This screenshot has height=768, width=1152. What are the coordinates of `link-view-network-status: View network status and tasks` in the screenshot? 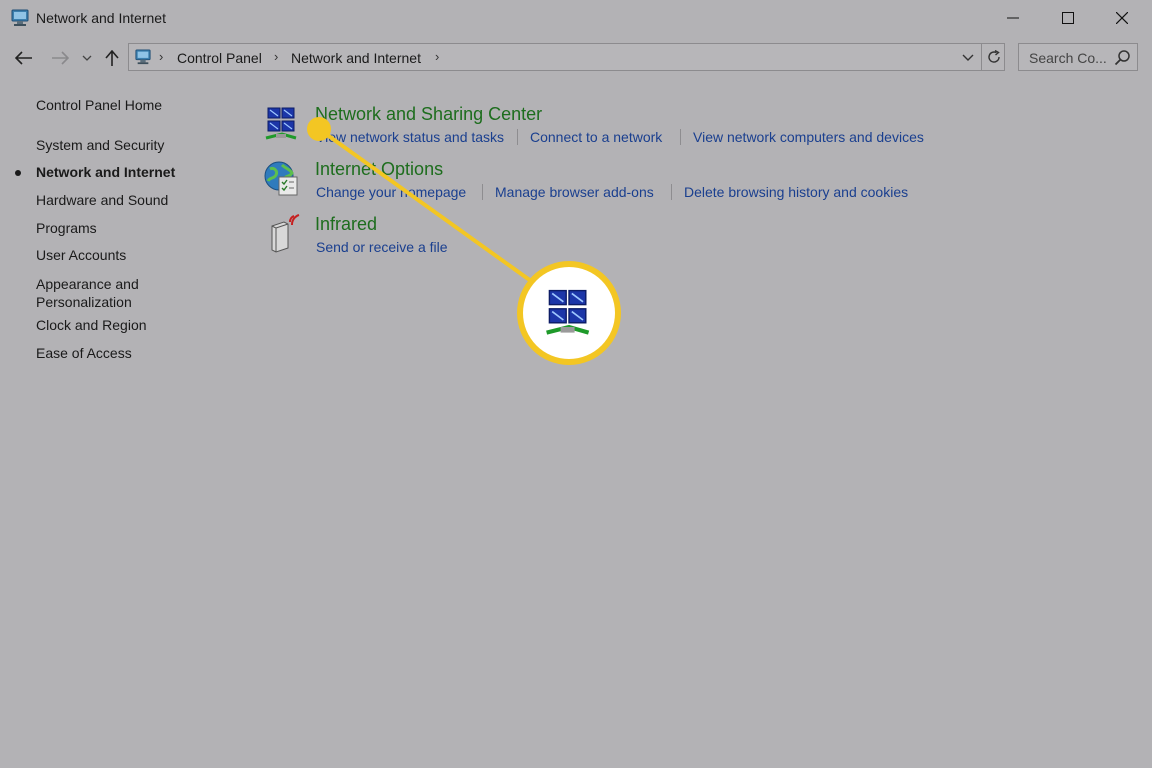 It's located at (410, 137).